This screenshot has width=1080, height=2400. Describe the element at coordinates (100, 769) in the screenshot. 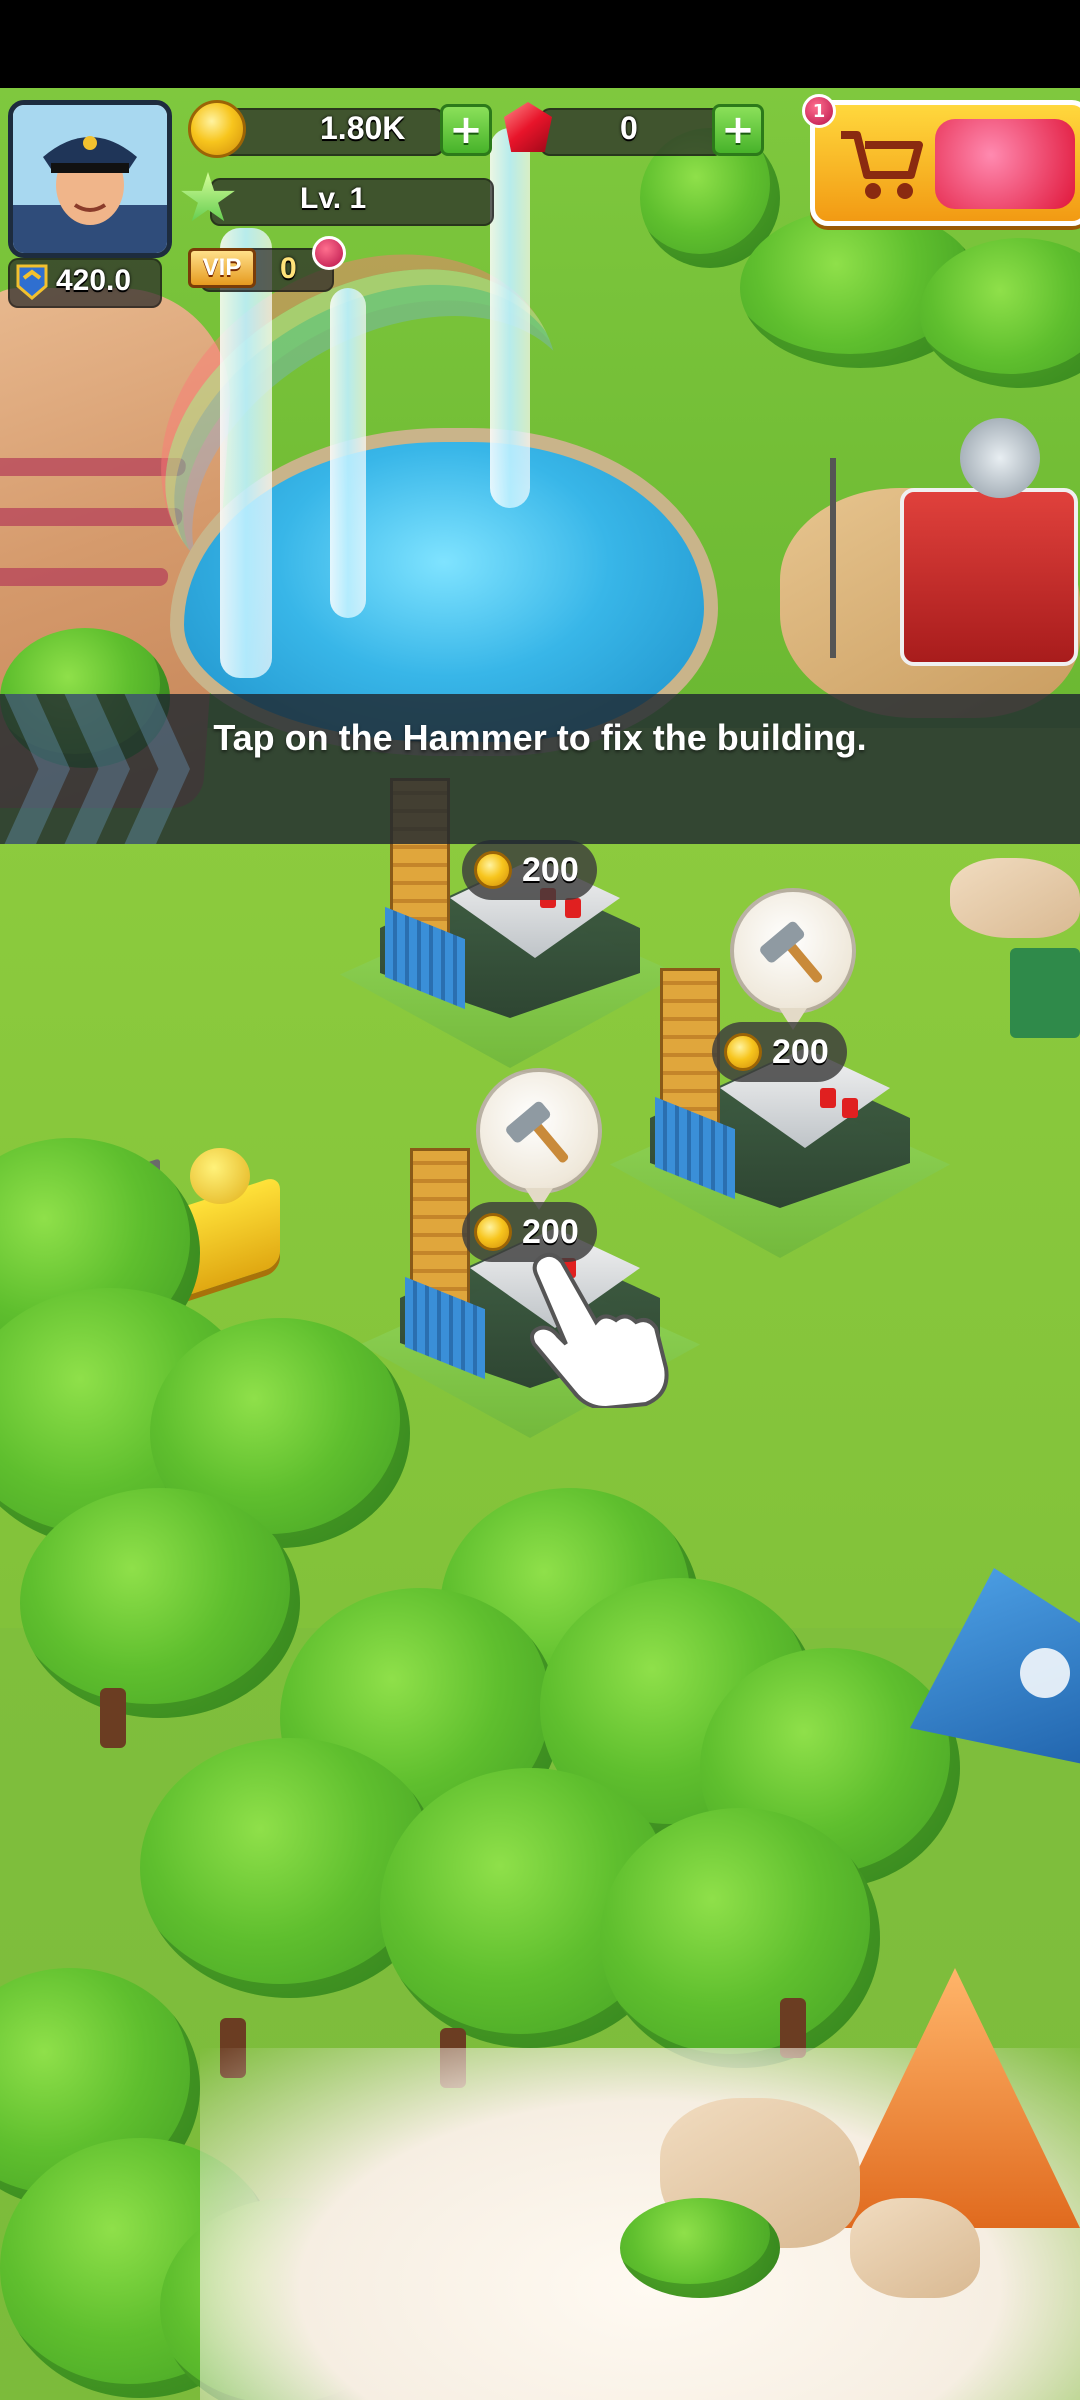

I see `chevron-arrows-icon` at that location.